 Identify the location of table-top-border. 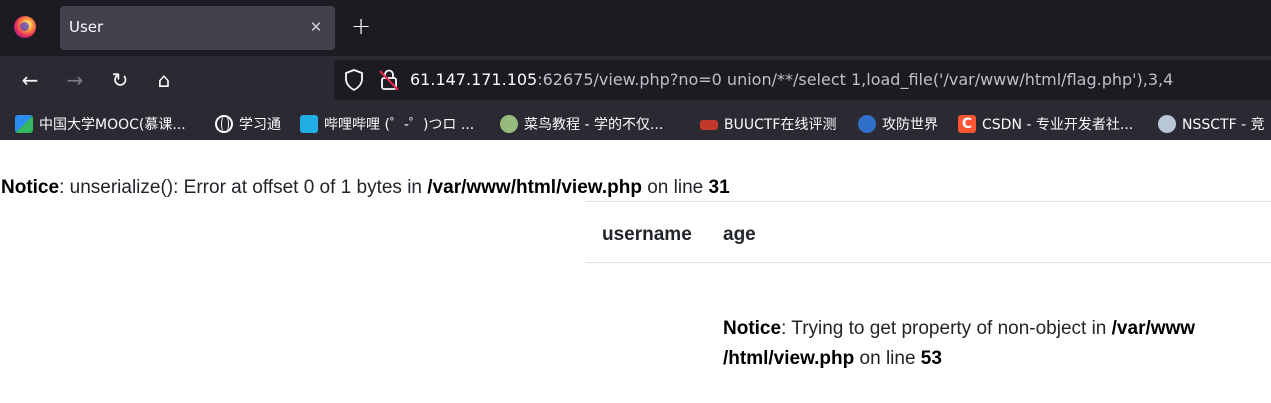
(928, 201).